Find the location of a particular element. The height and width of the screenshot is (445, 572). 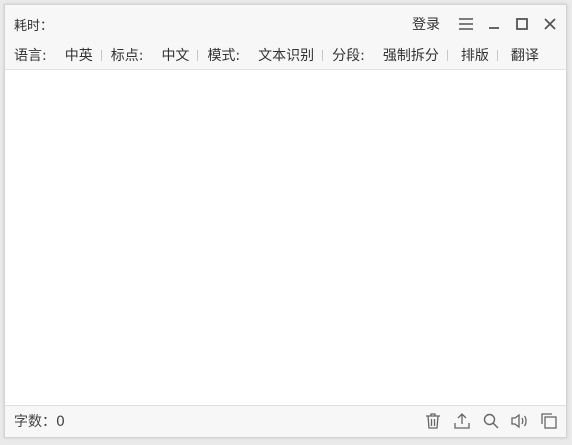

menu-icon is located at coordinates (466, 24).